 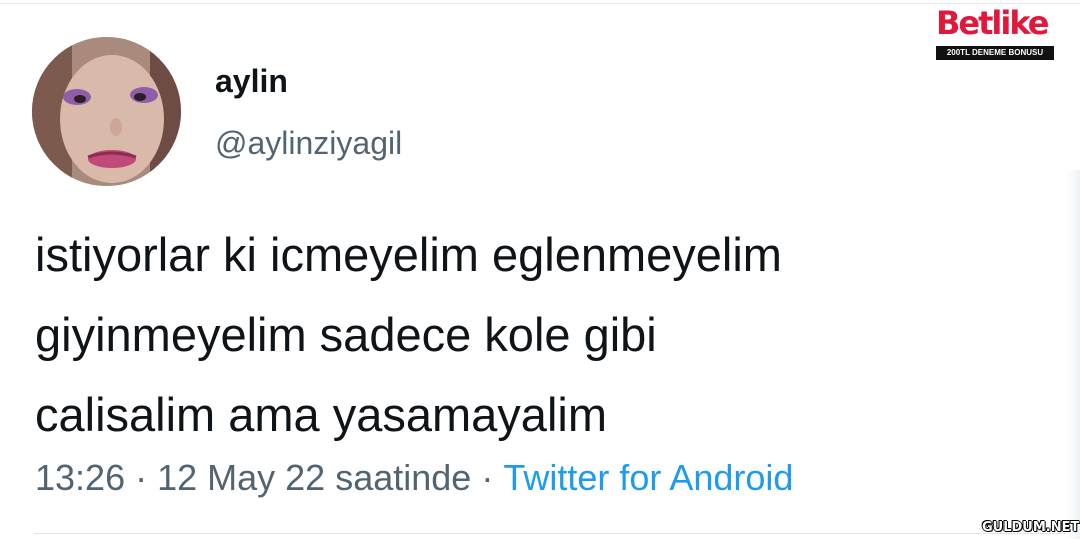 What do you see at coordinates (648, 477) in the screenshot?
I see `tweet-source-link: Twitter for Android` at bounding box center [648, 477].